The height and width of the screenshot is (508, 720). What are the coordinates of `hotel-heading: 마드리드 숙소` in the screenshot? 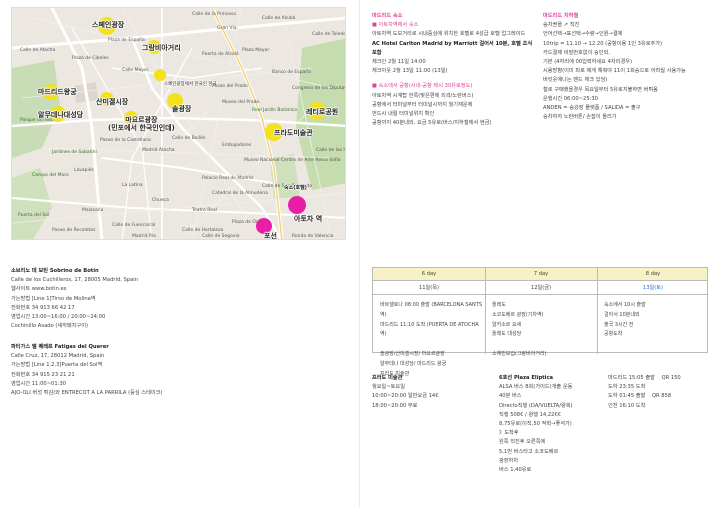 It's located at (387, 16).